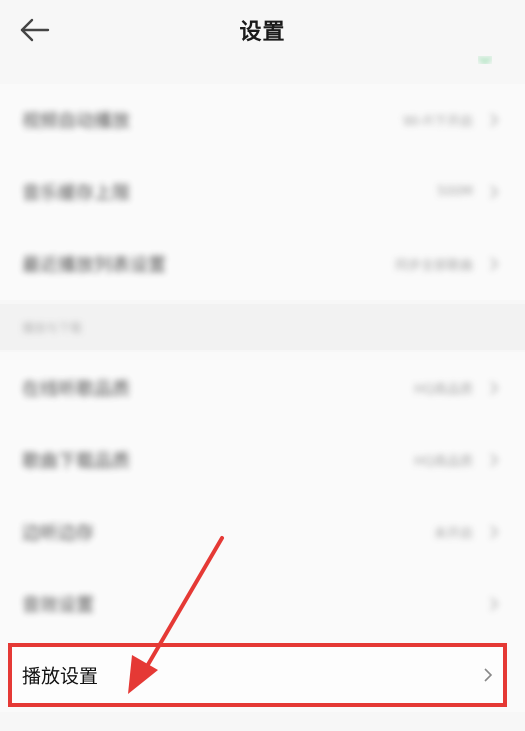 Image resolution: width=525 pixels, height=731 pixels. What do you see at coordinates (485, 60) in the screenshot?
I see `chevron-down-icon` at bounding box center [485, 60].